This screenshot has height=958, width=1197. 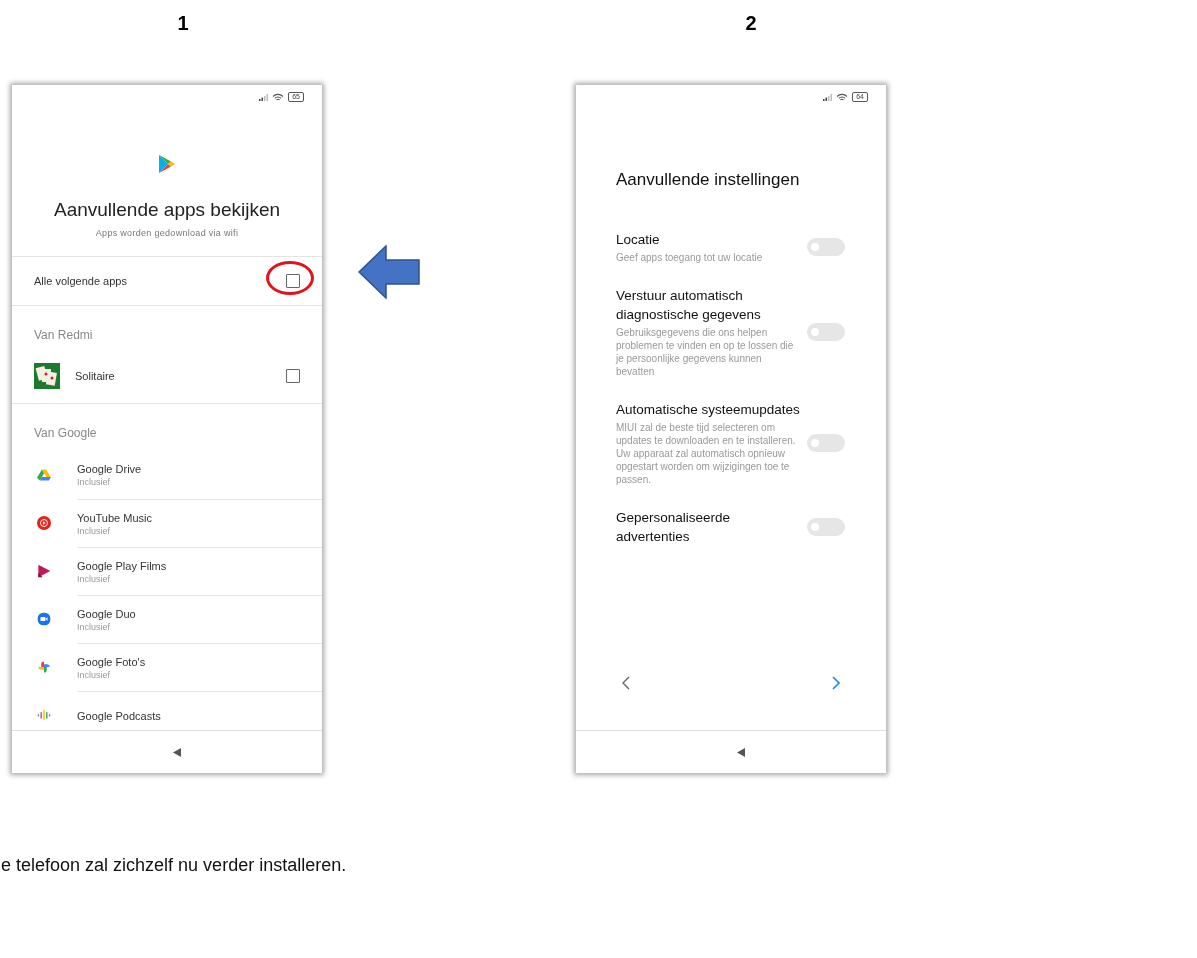 I want to click on setting-description: MIUI zal de beste tijd selecteren om updates te downloaden en te installeren. Uw apparaat zal automatisch opnieuw opgestart worden om wijzigingen toe te passen., so click(x=706, y=453).